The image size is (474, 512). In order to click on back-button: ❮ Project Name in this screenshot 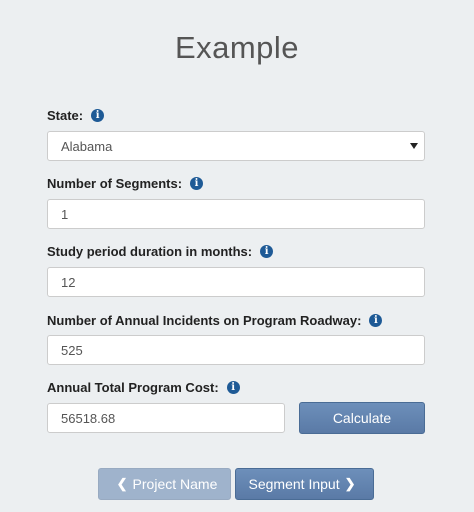, I will do `click(164, 484)`.